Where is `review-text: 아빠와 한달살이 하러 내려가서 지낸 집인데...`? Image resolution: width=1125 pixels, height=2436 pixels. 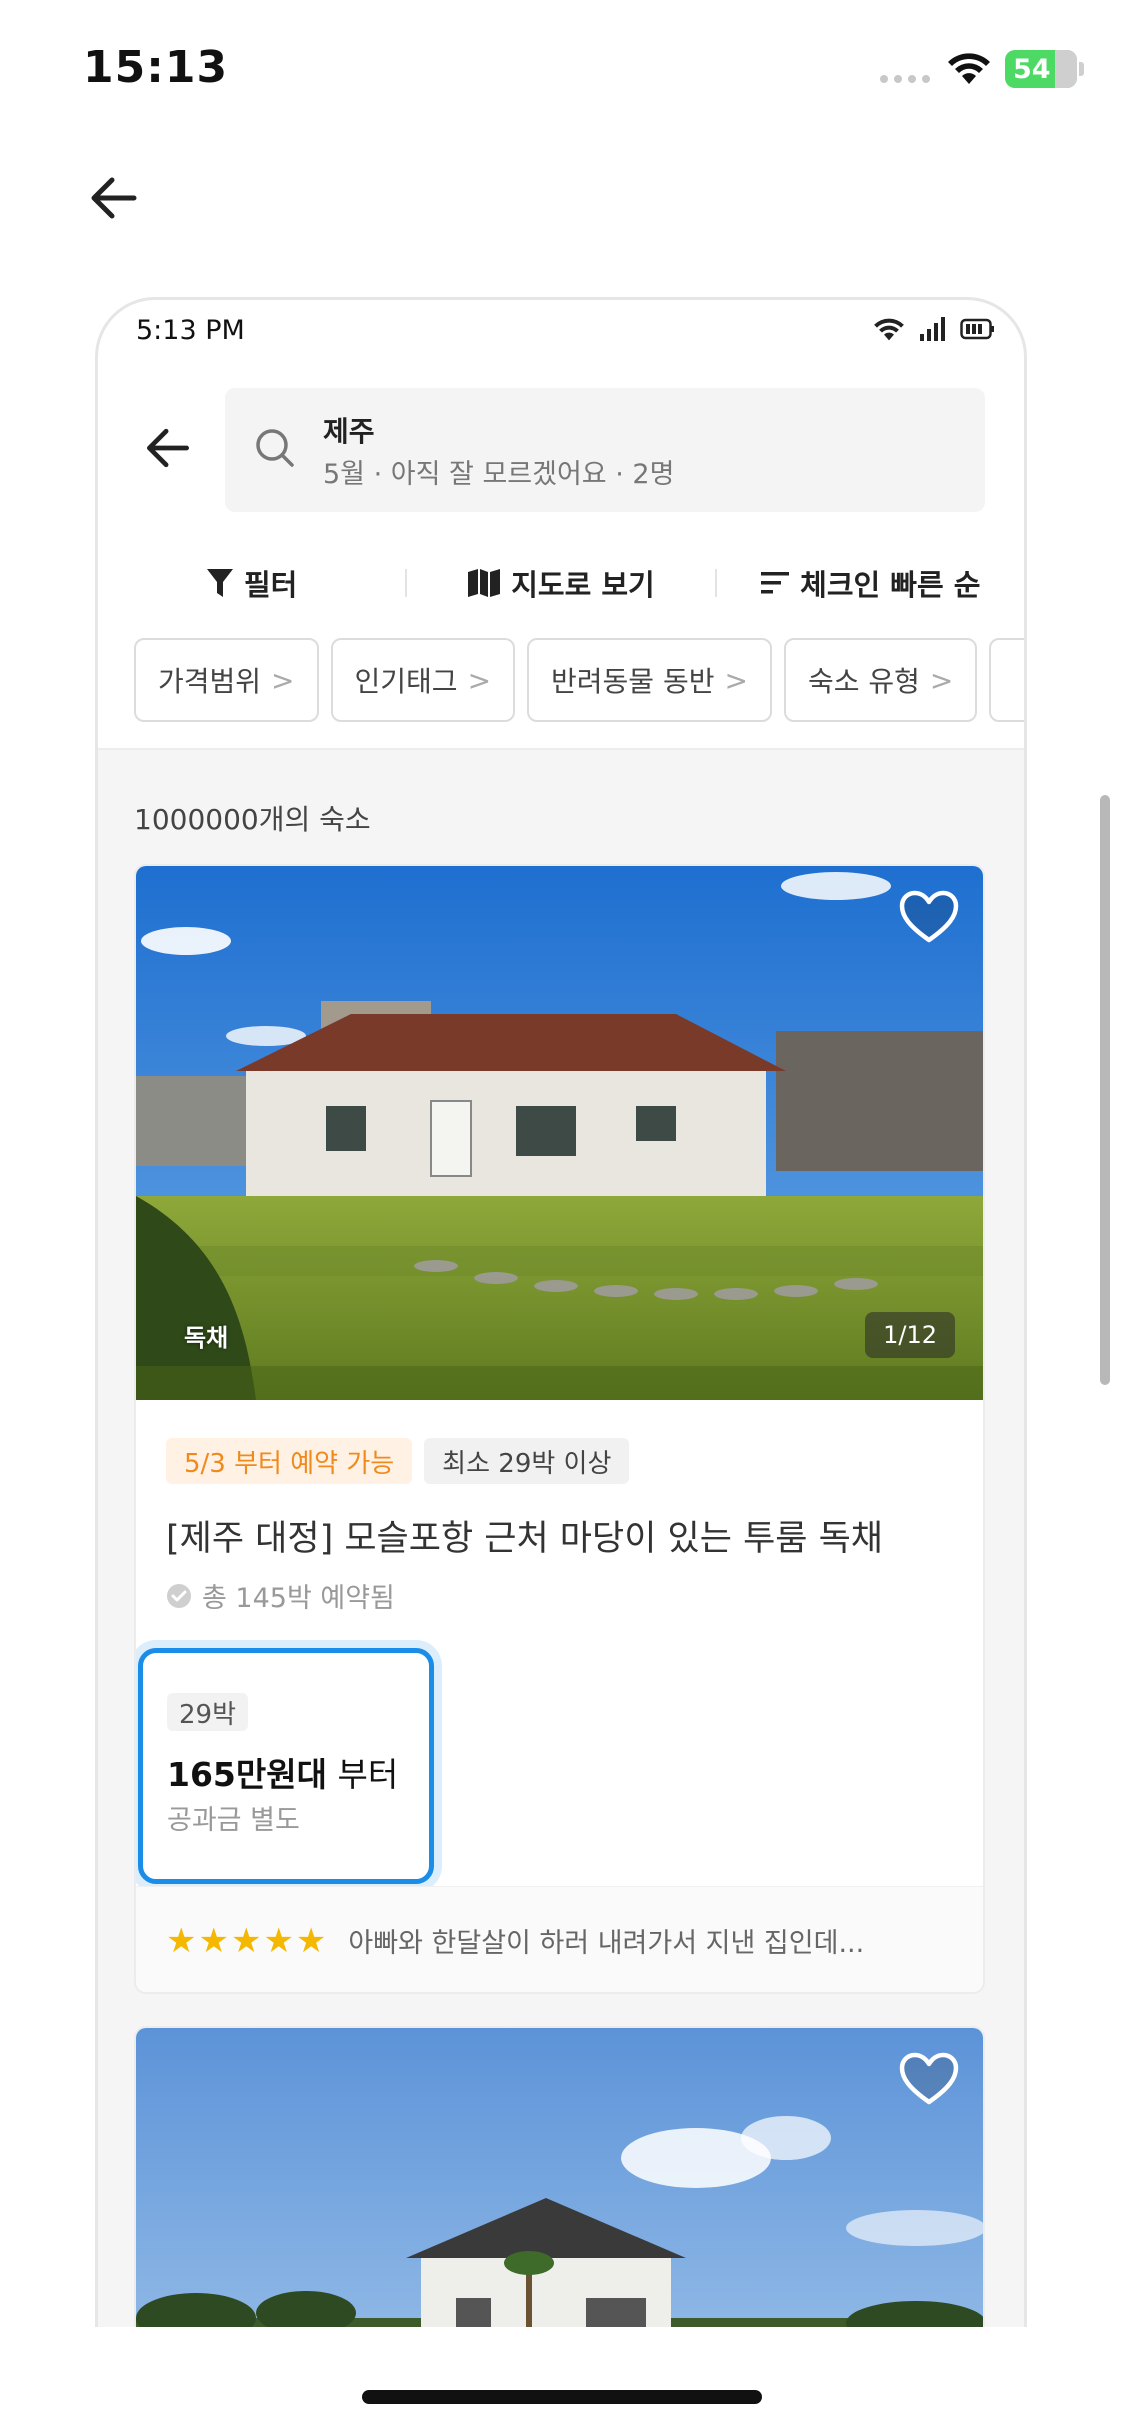 review-text: 아빠와 한달살이 하러 내려가서 지낸 집인데... is located at coordinates (606, 1943).